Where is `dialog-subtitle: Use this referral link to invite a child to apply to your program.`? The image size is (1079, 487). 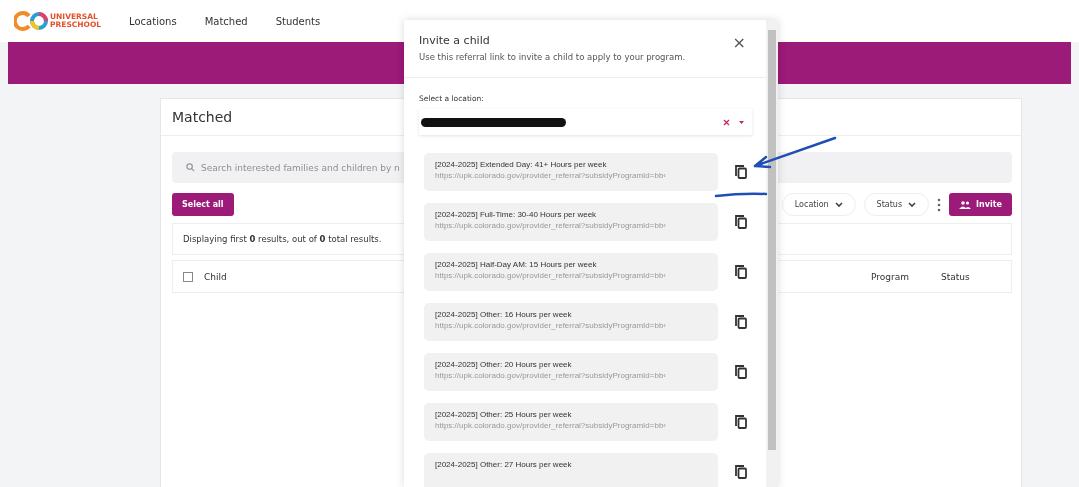
dialog-subtitle: Use this referral link to invite a child to apply to your program. is located at coordinates (552, 57).